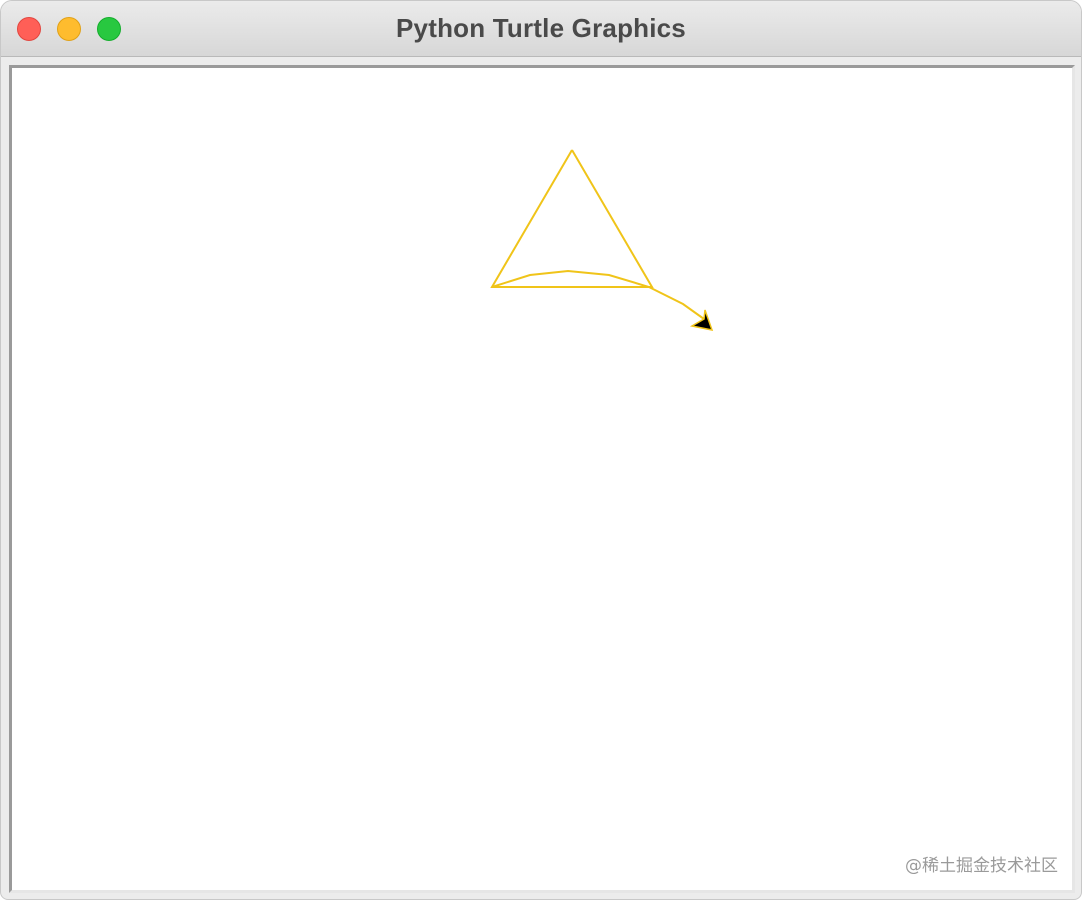 The image size is (1082, 900). I want to click on title-bar: Python Turtle Graphics, so click(541, 29).